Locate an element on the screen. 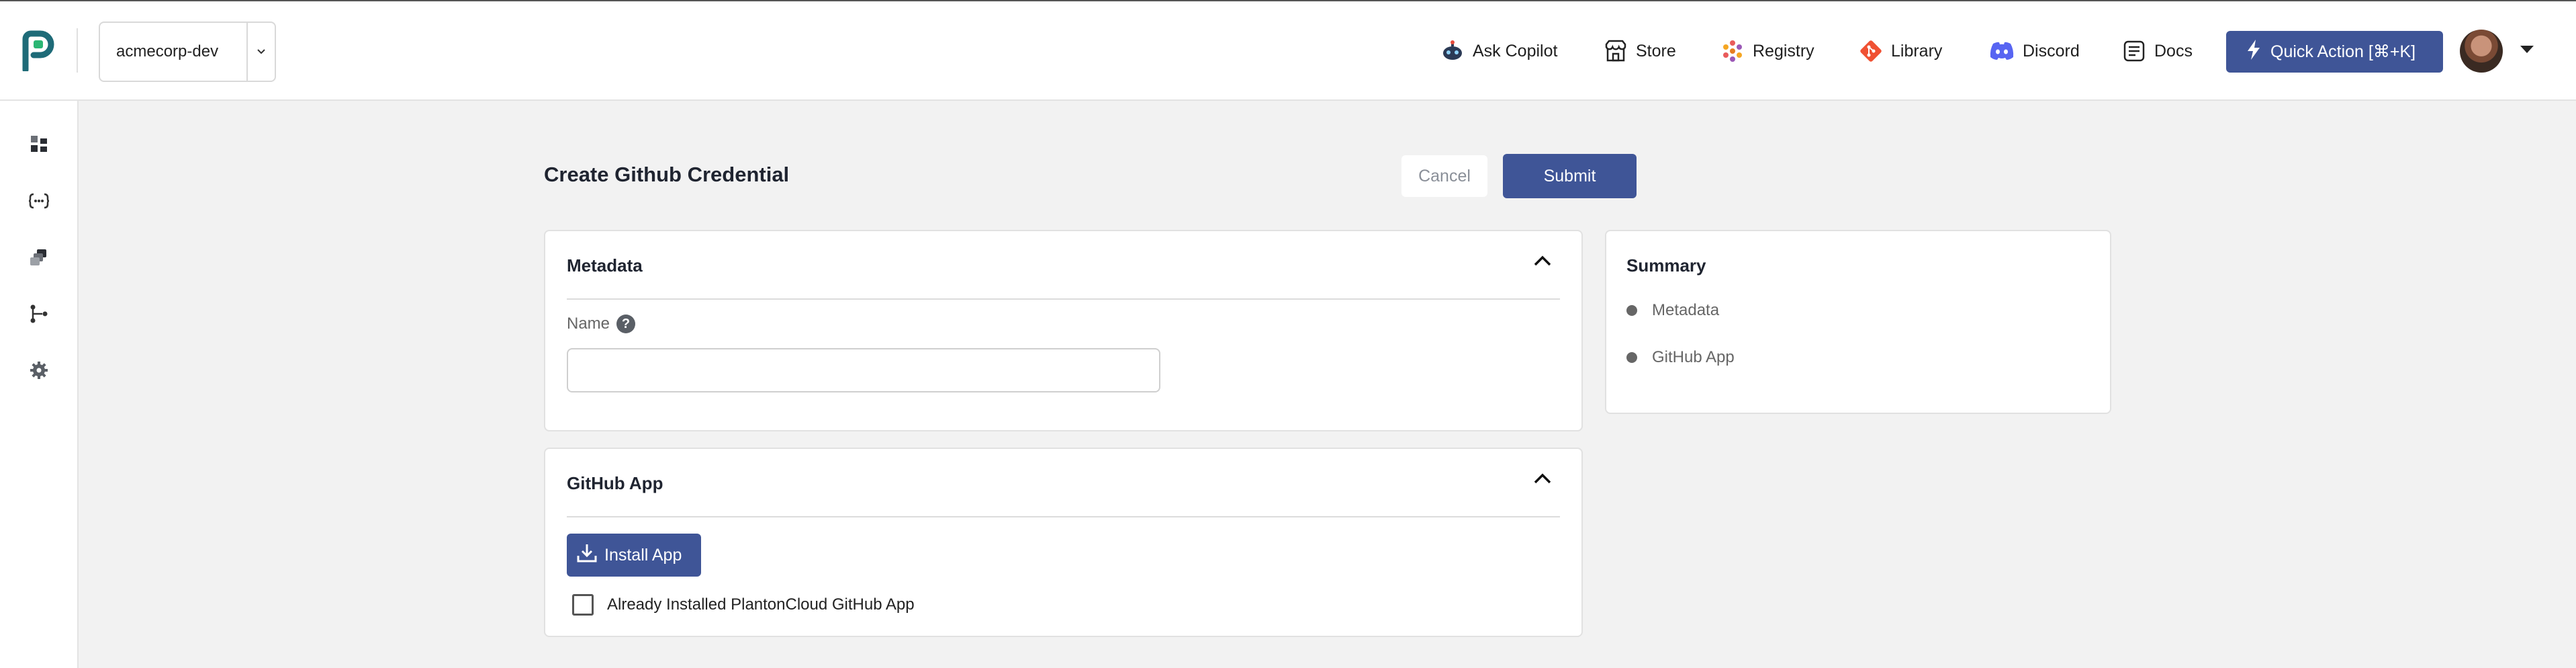 The height and width of the screenshot is (668, 2576). summary-title: Summary is located at coordinates (1666, 265).